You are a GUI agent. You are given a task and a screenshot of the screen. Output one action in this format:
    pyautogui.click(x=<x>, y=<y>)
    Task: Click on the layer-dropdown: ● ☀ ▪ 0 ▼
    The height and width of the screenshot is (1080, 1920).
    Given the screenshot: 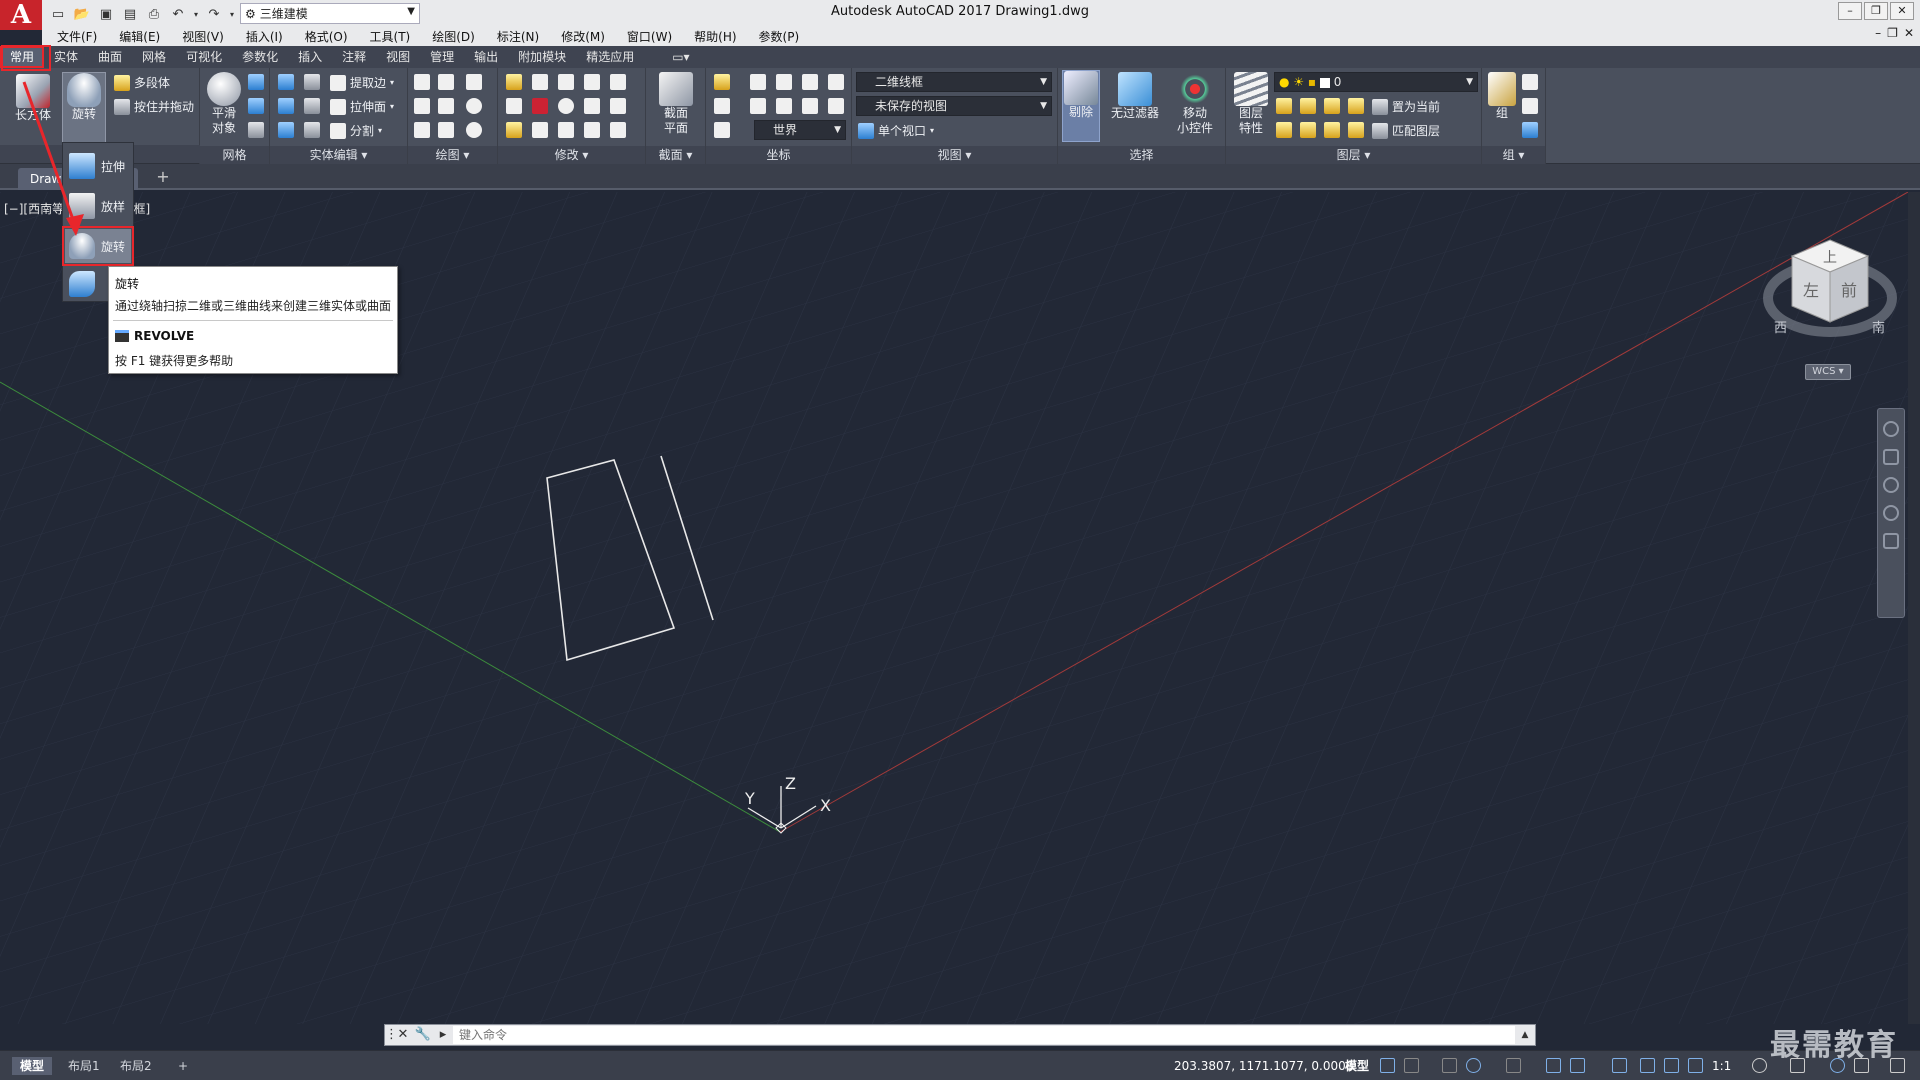 What is the action you would take?
    pyautogui.click(x=1376, y=82)
    